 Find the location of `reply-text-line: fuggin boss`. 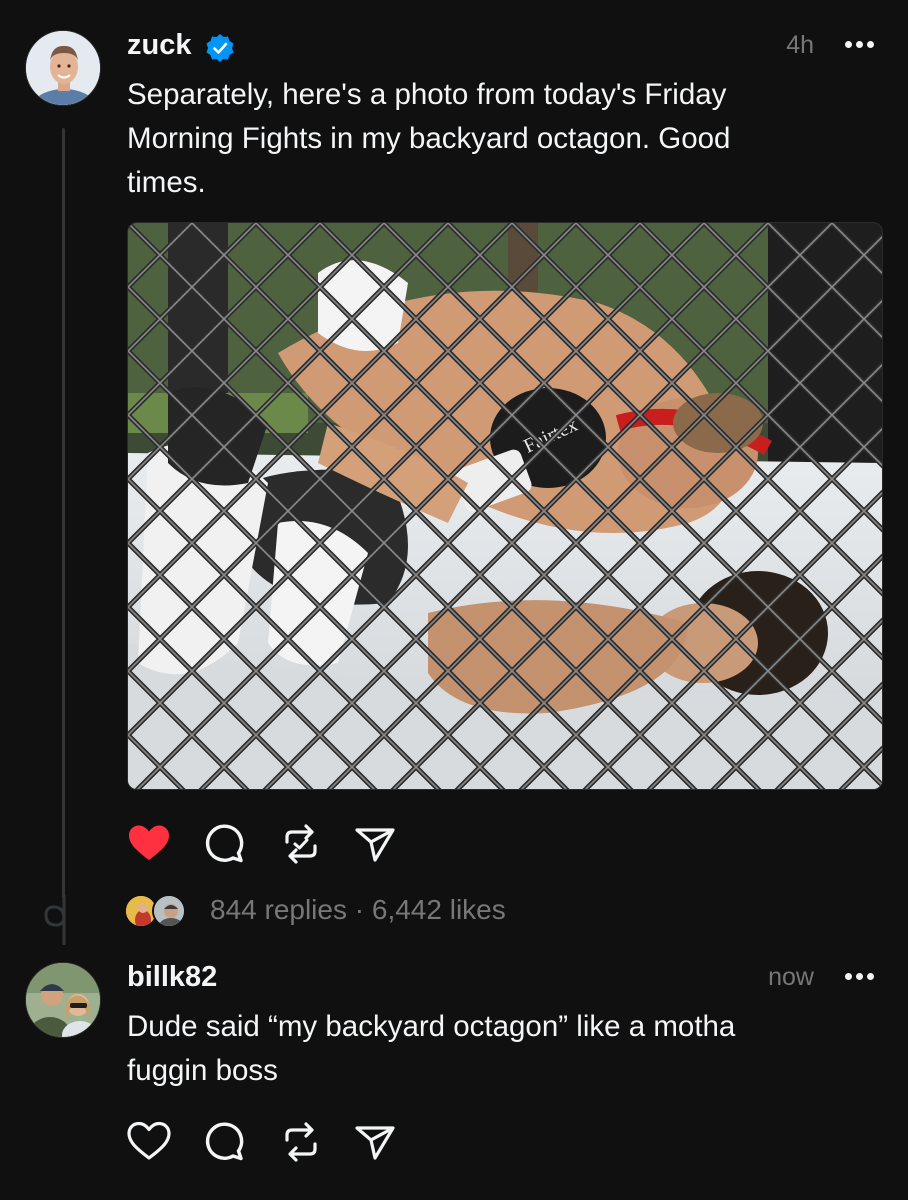

reply-text-line: fuggin boss is located at coordinates (202, 1070).